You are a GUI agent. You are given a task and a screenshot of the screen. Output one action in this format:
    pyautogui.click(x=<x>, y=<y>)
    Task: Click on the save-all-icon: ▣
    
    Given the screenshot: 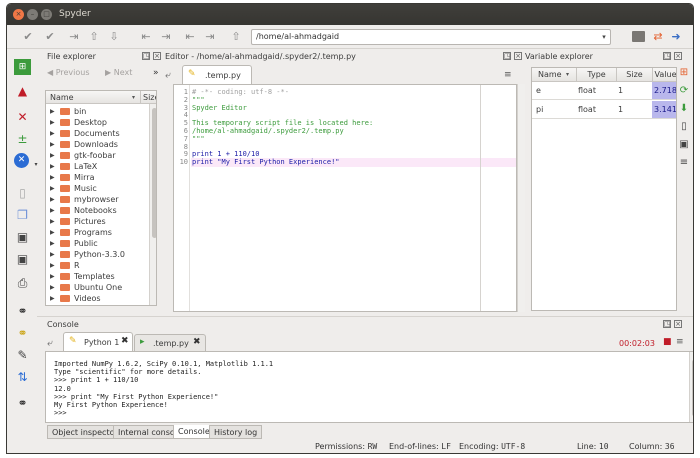 What is the action you would take?
    pyautogui.click(x=22, y=259)
    